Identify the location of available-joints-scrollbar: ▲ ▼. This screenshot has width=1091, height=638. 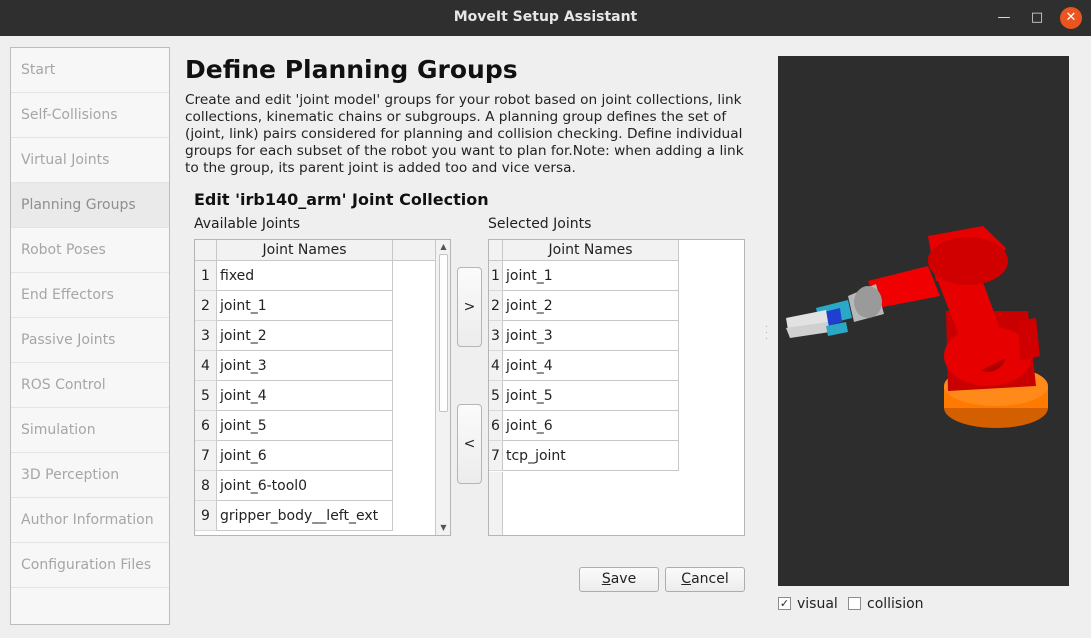
(442, 387).